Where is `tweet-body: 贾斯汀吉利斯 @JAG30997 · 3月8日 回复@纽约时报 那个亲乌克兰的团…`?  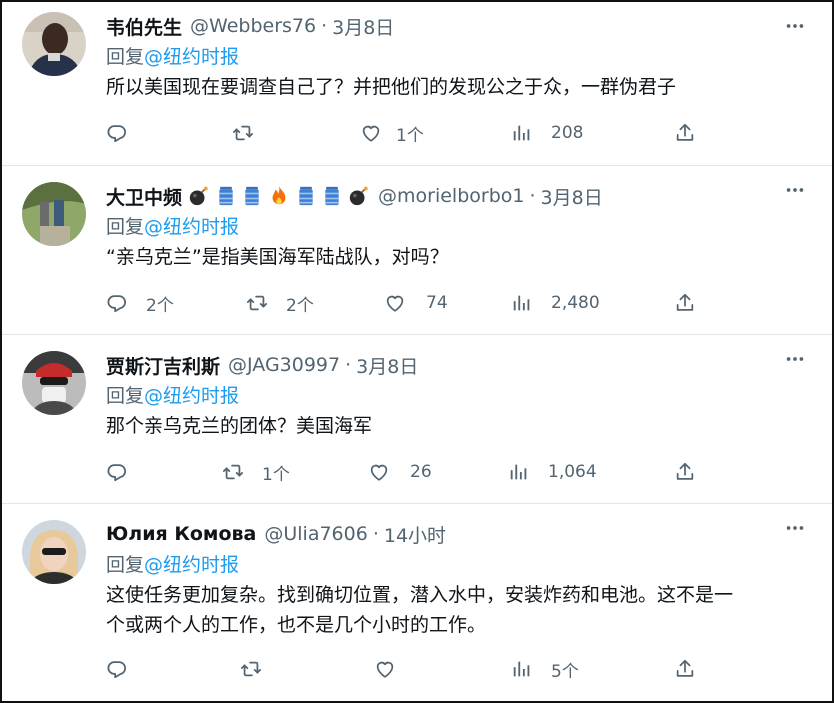
tweet-body: 贾斯汀吉利斯 @JAG30997 · 3月8日 回复@纽约时报 那个亲乌克兰的团… is located at coordinates (439, 395).